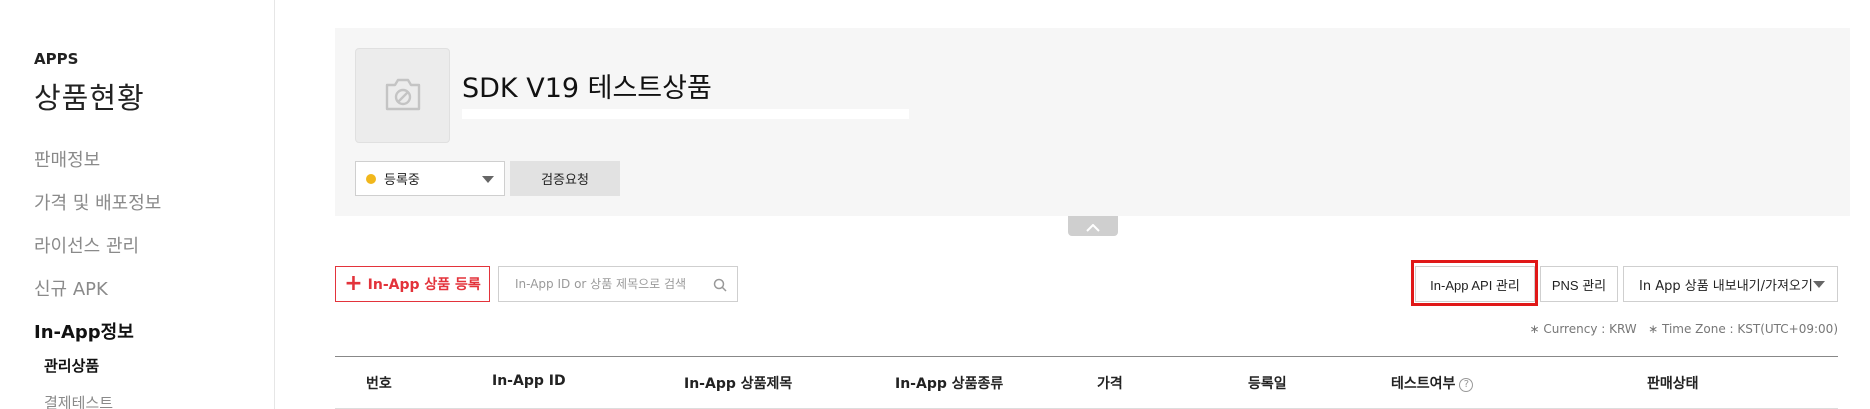 The width and height of the screenshot is (1870, 409). I want to click on chevron-up-icon, so click(1093, 226).